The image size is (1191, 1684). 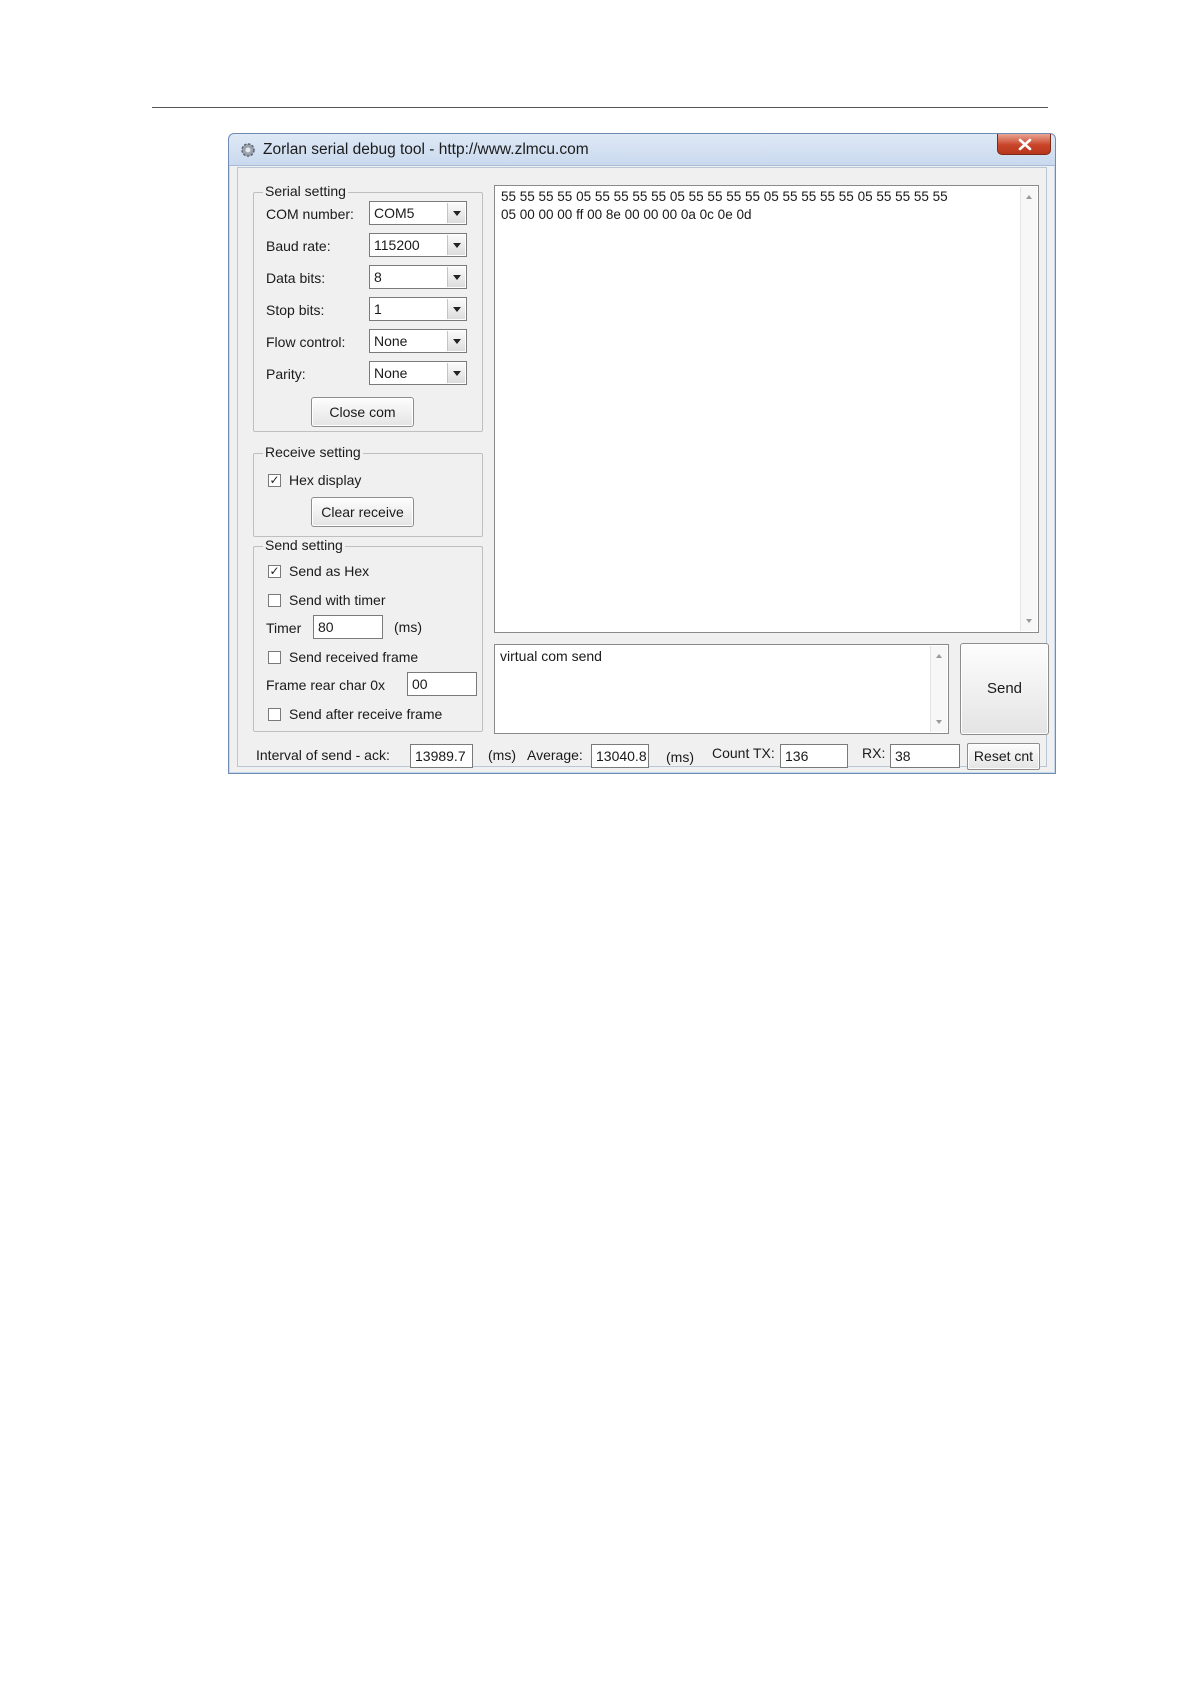 I want to click on clear-receive-button: Clear receive, so click(x=362, y=512).